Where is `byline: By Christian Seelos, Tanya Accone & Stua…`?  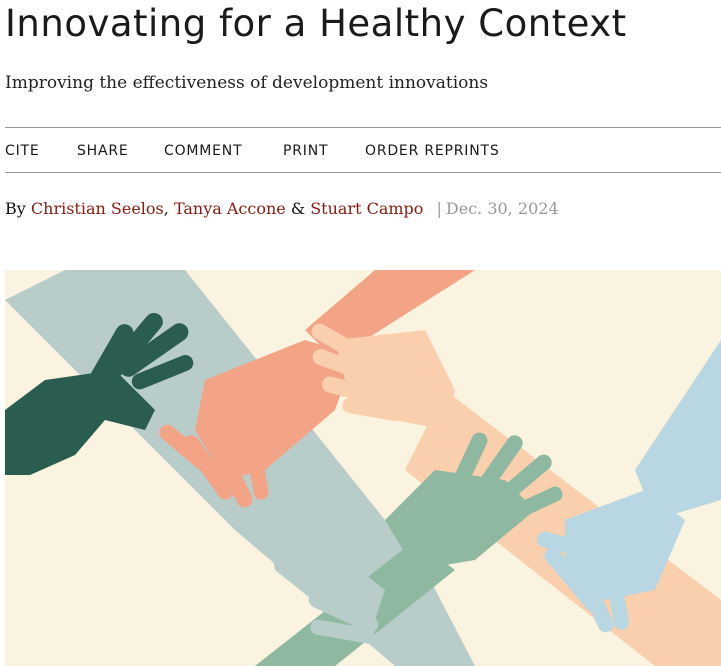
byline: By Christian Seelos, Tanya Accone & Stua… is located at coordinates (282, 208).